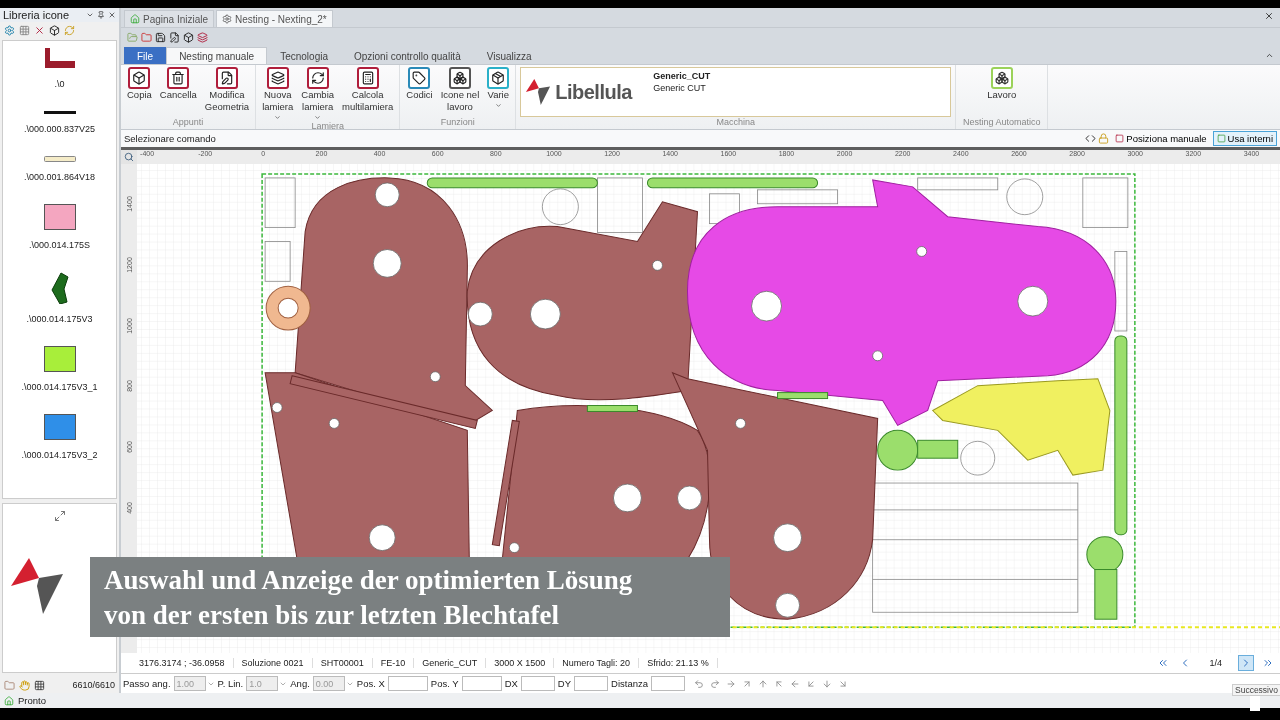 This screenshot has height=720, width=1280. Describe the element at coordinates (419, 92) in the screenshot. I see `ribbon-button: Codici` at that location.